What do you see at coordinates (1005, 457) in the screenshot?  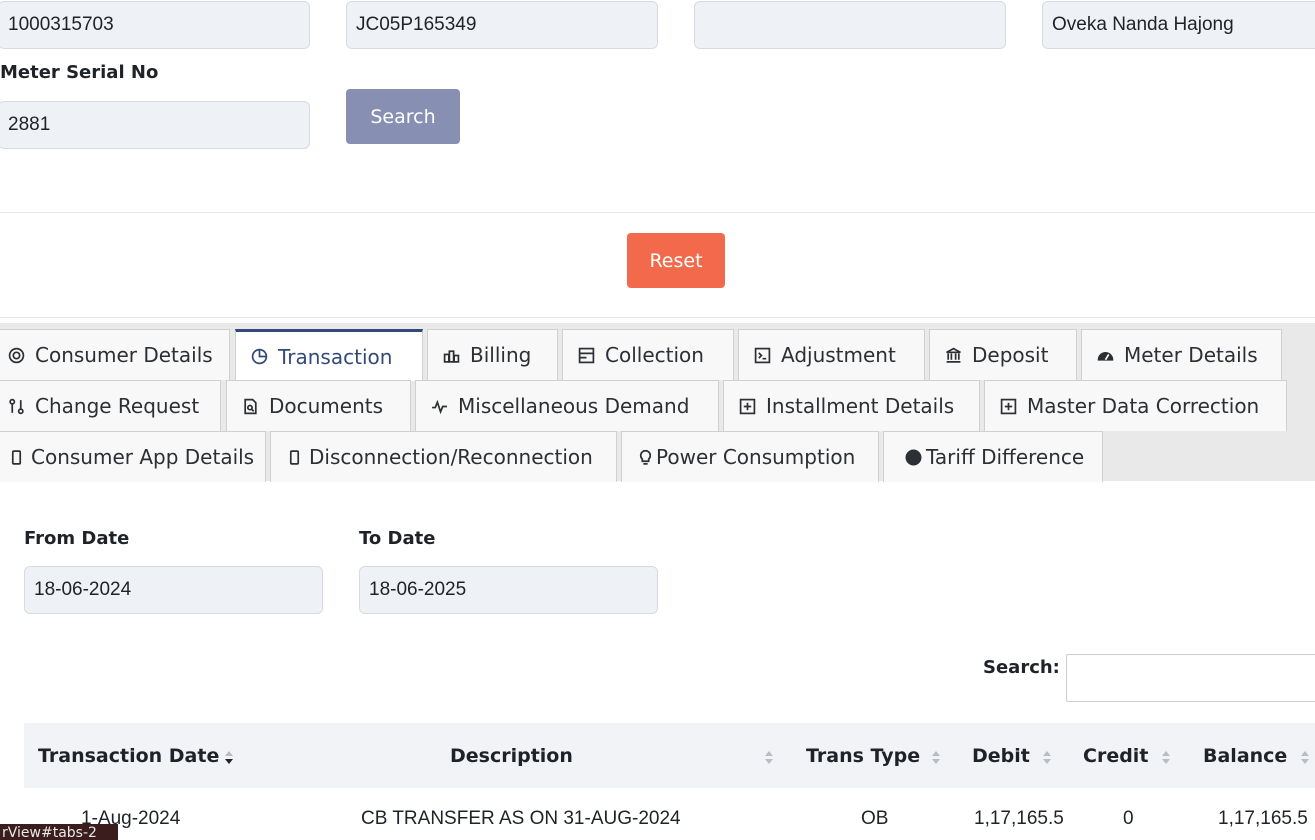 I see `tab-label: Tariff Difference` at bounding box center [1005, 457].